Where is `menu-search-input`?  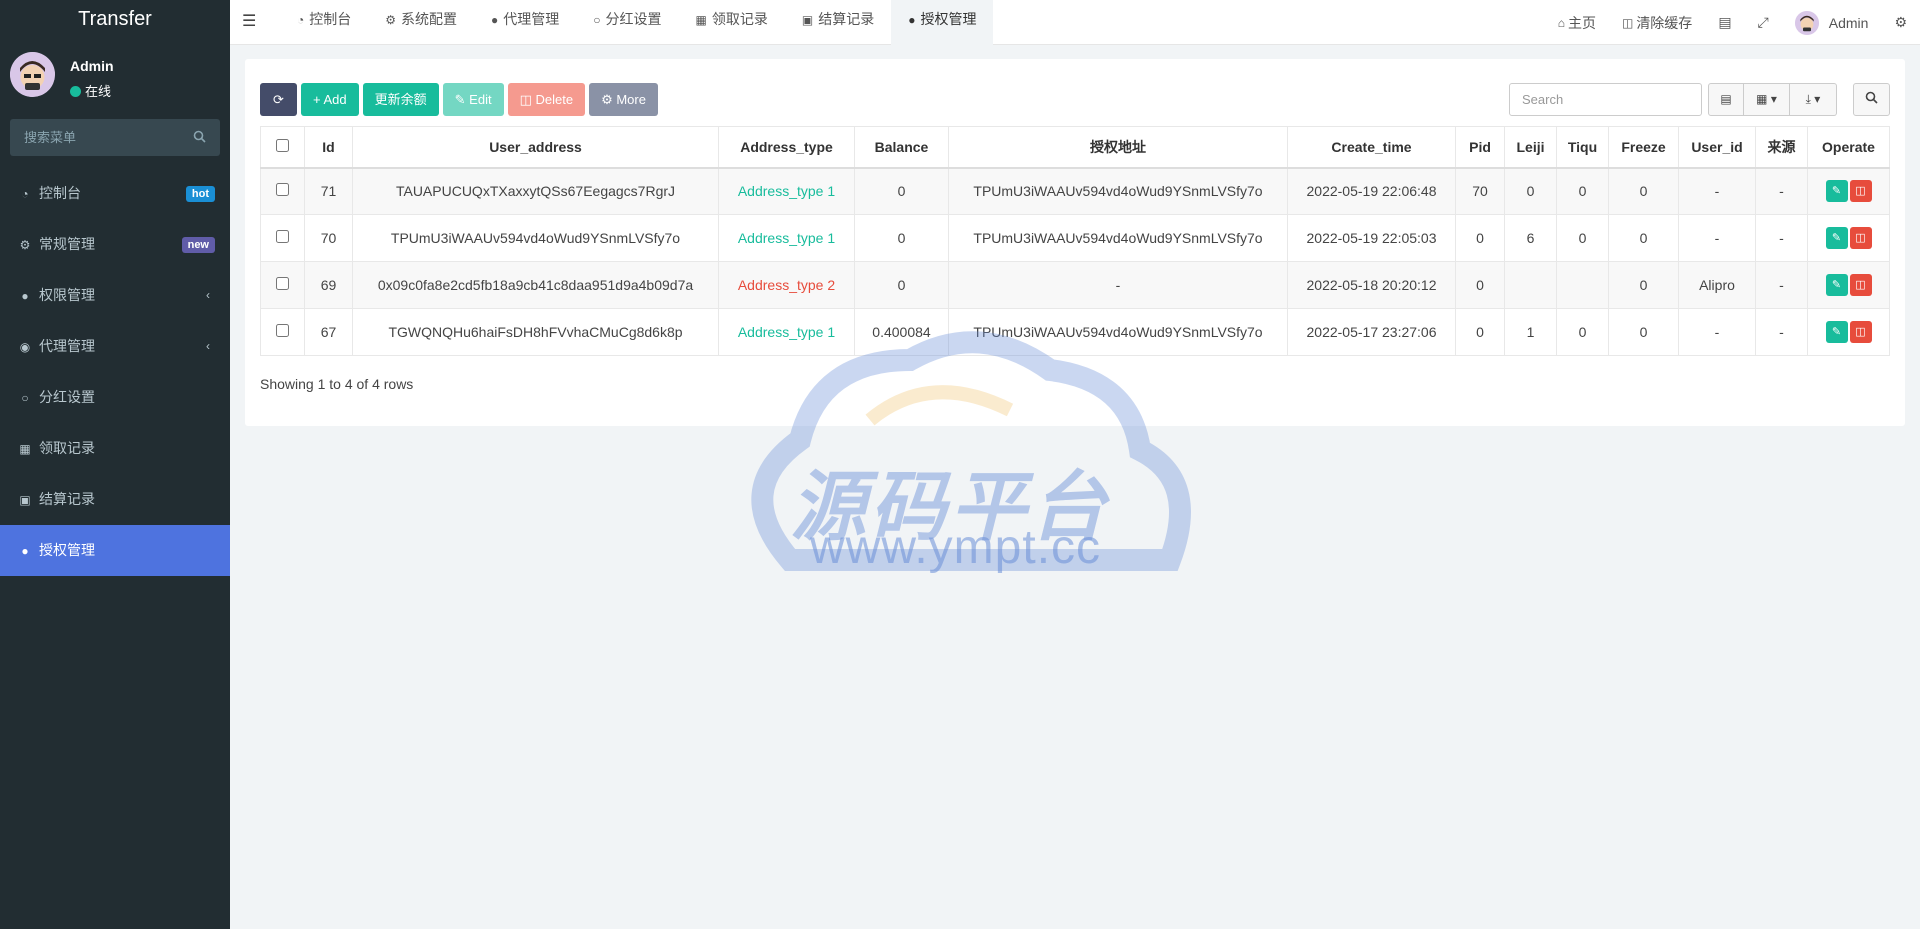 menu-search-input is located at coordinates (95, 137).